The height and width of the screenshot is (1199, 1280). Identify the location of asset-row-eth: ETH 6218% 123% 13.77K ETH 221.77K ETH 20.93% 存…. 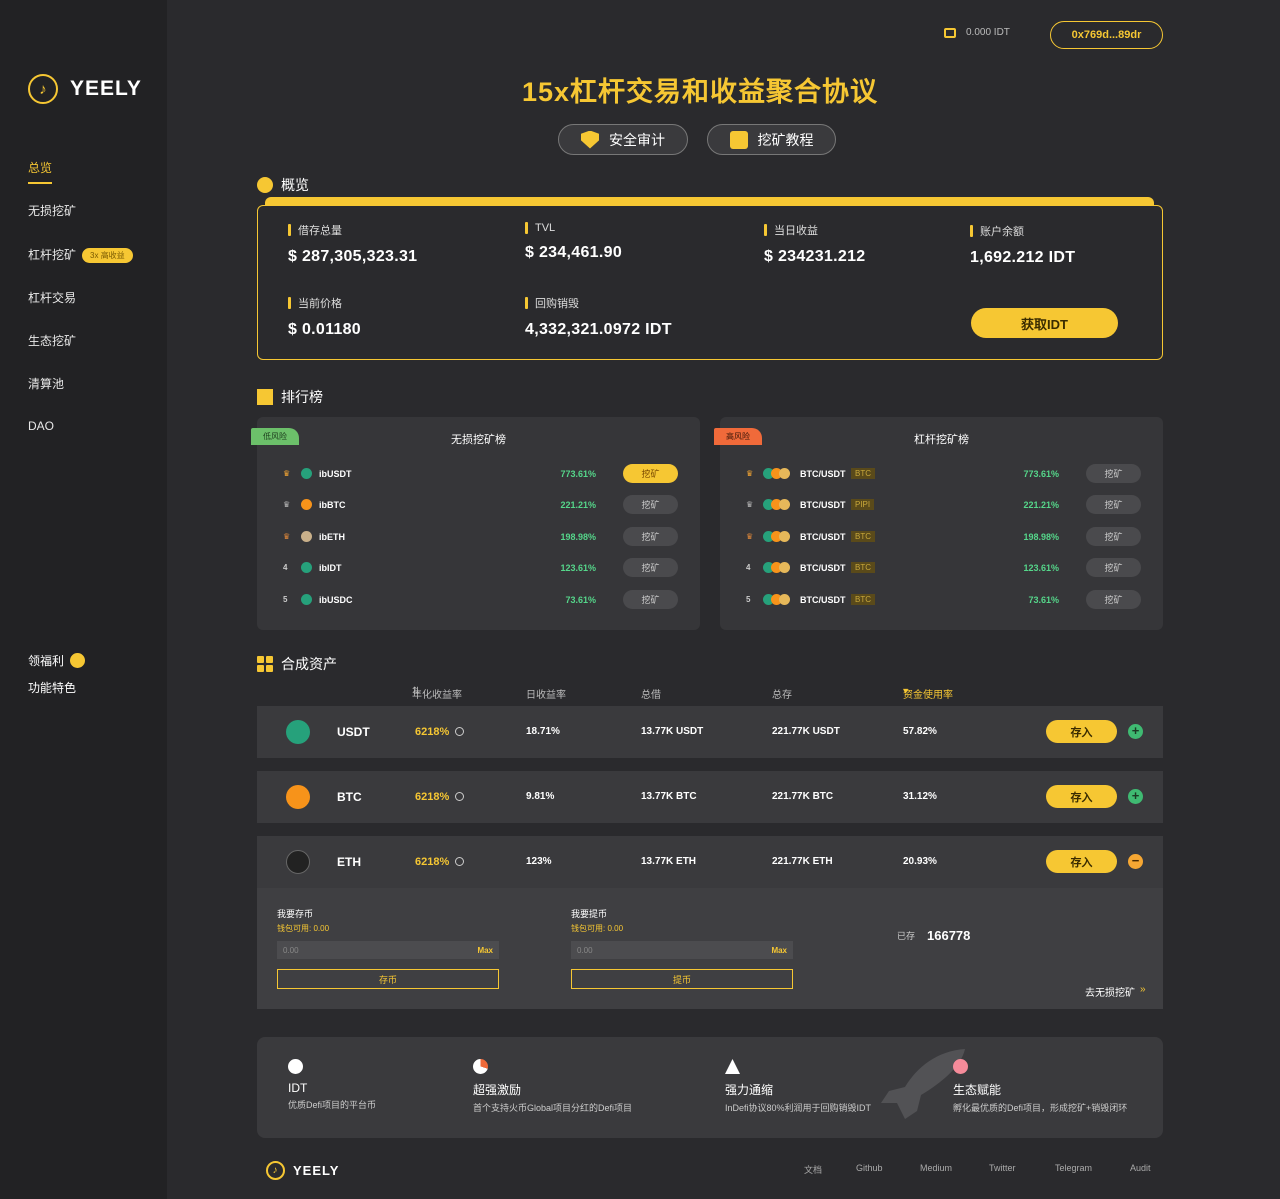
(710, 862).